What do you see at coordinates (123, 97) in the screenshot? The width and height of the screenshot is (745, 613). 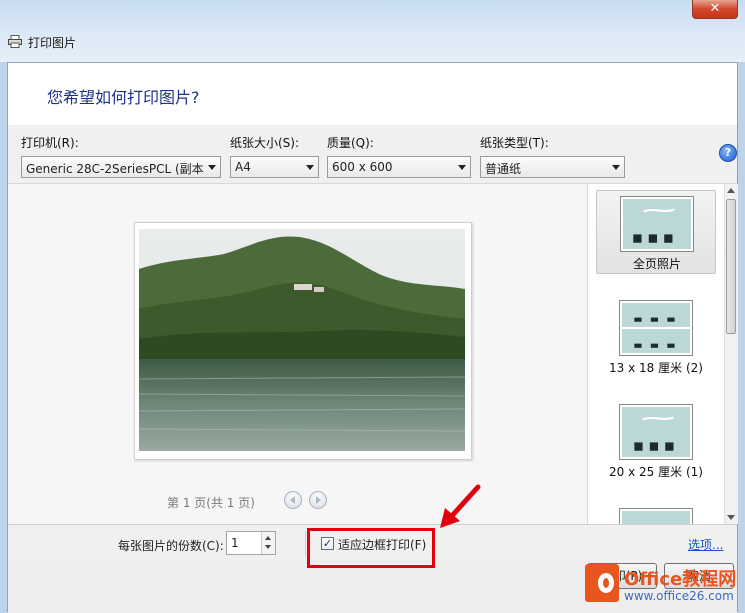 I see `page-title: 您希望如何打印图片?` at bounding box center [123, 97].